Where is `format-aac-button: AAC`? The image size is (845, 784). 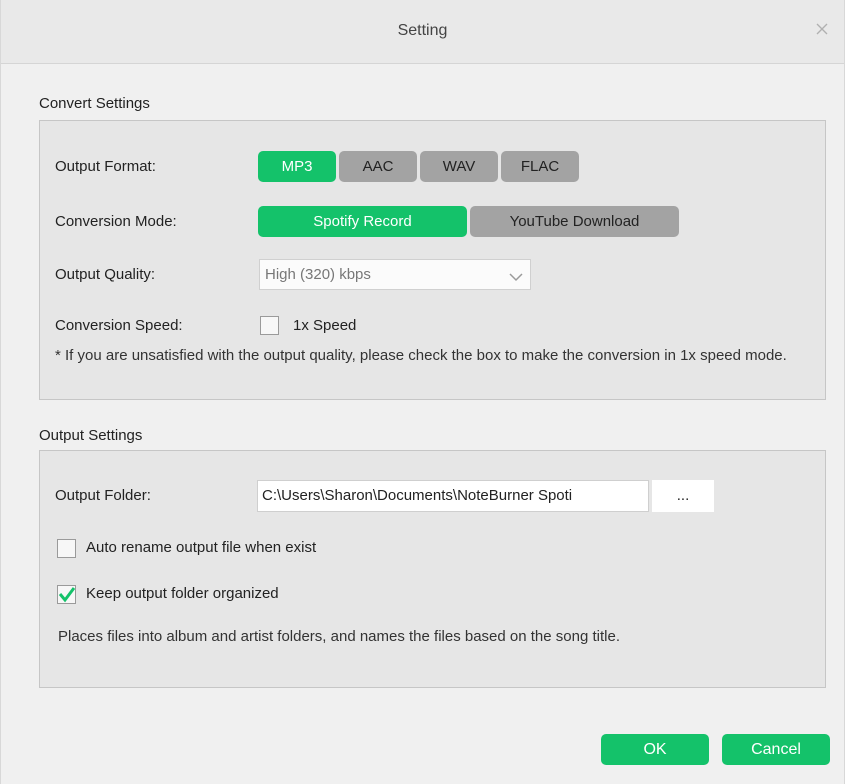
format-aac-button: AAC is located at coordinates (378, 166).